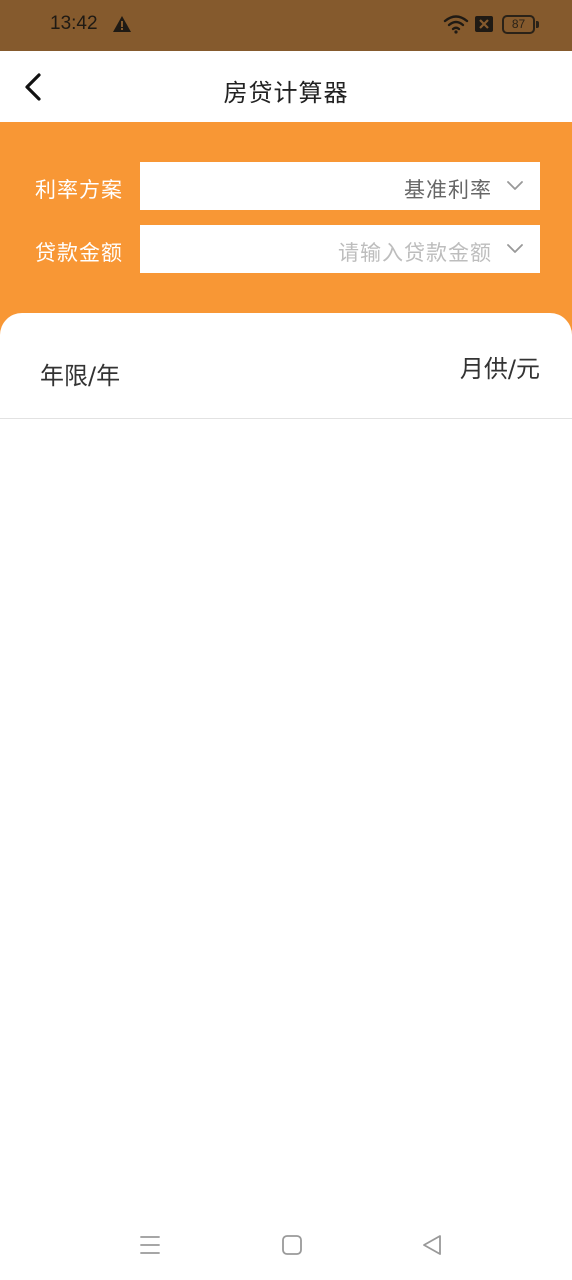  What do you see at coordinates (79, 253) in the screenshot?
I see `loan-amount-label: 贷款金额` at bounding box center [79, 253].